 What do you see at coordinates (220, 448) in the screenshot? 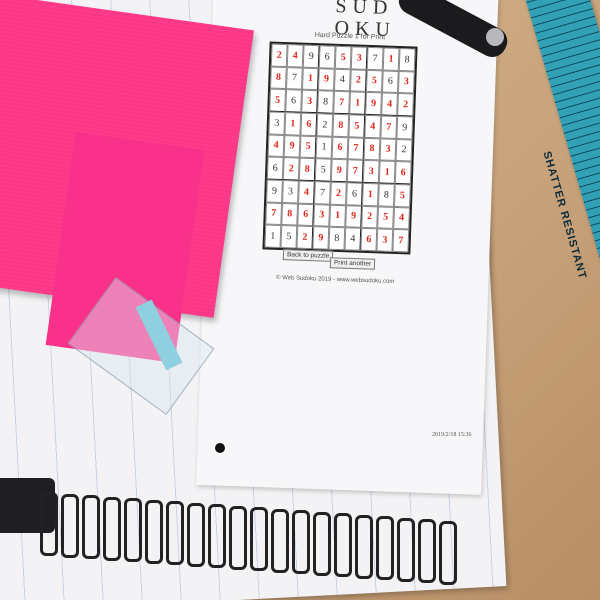
I see `hole-punch-dot` at bounding box center [220, 448].